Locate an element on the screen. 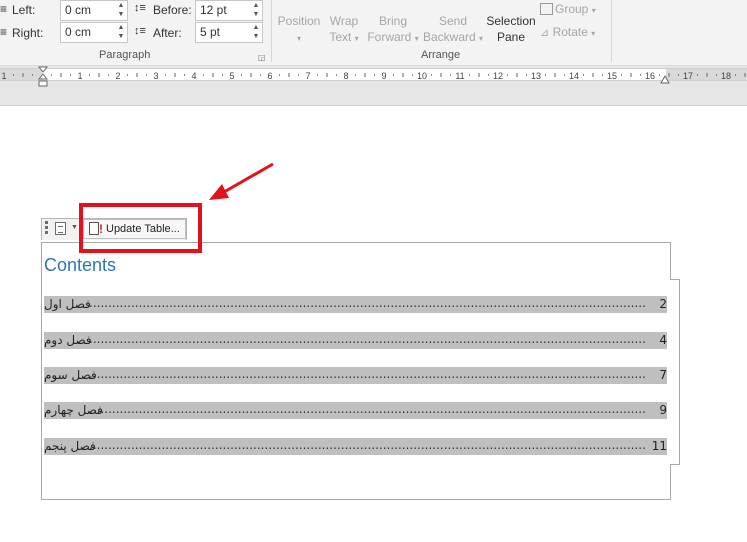  annotation-arrow-icon is located at coordinates (241, 181).